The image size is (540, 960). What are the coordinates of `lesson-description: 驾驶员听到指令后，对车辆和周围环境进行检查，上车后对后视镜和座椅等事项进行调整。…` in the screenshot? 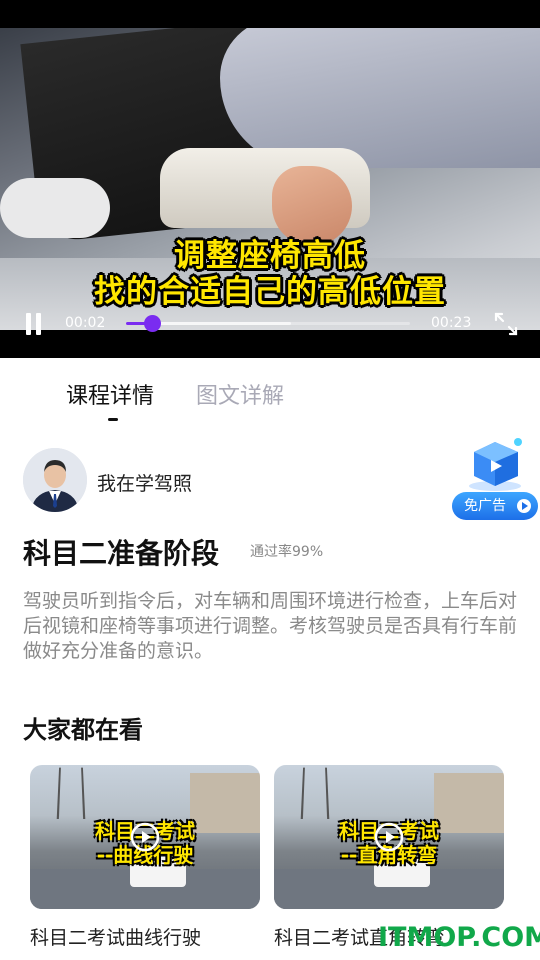 It's located at (270, 626).